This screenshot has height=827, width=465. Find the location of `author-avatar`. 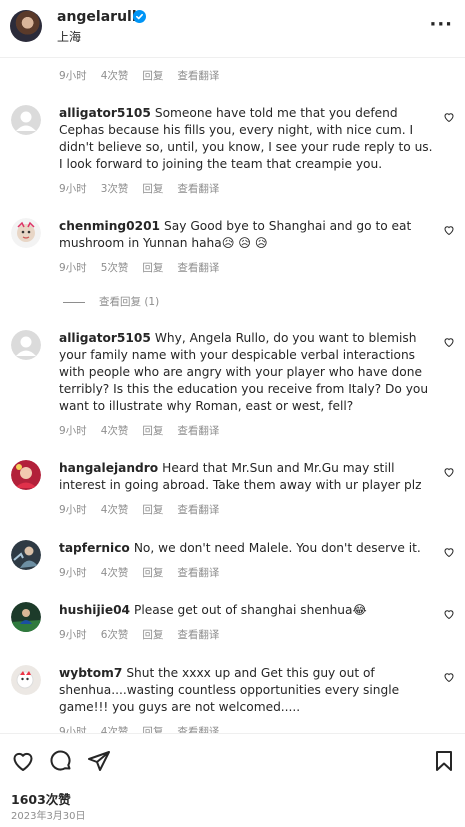

author-avatar is located at coordinates (26, 26).